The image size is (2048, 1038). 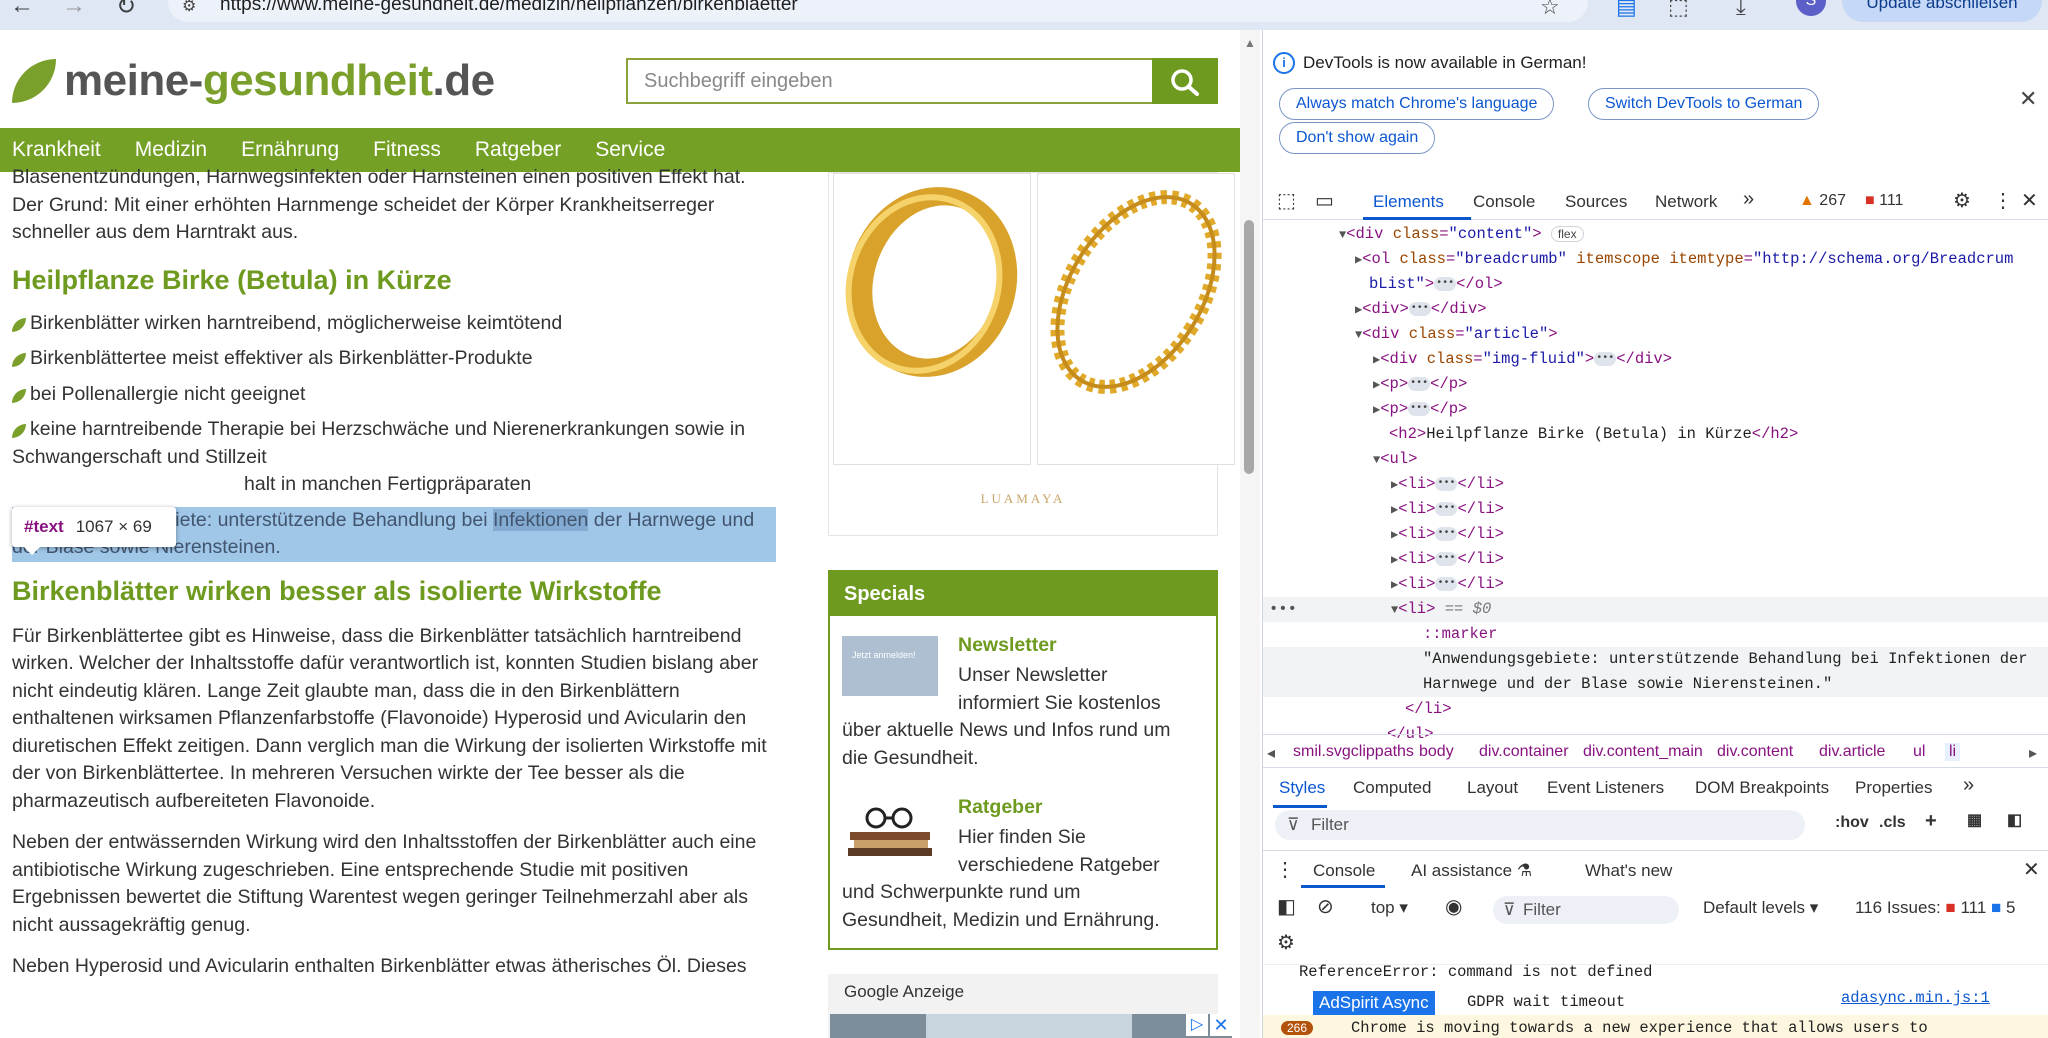 I want to click on forward-icon: →, so click(x=74, y=10).